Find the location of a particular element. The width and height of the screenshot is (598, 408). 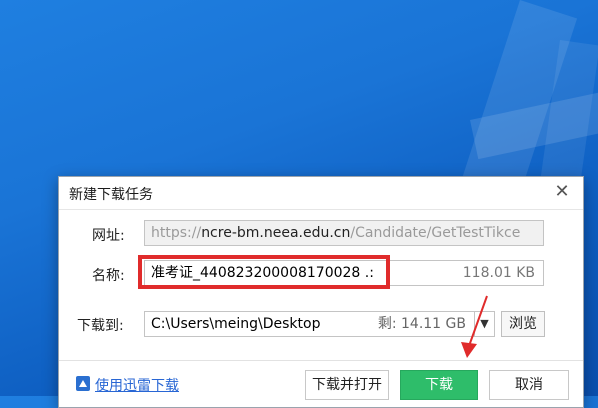

footer-divider is located at coordinates (321, 360).